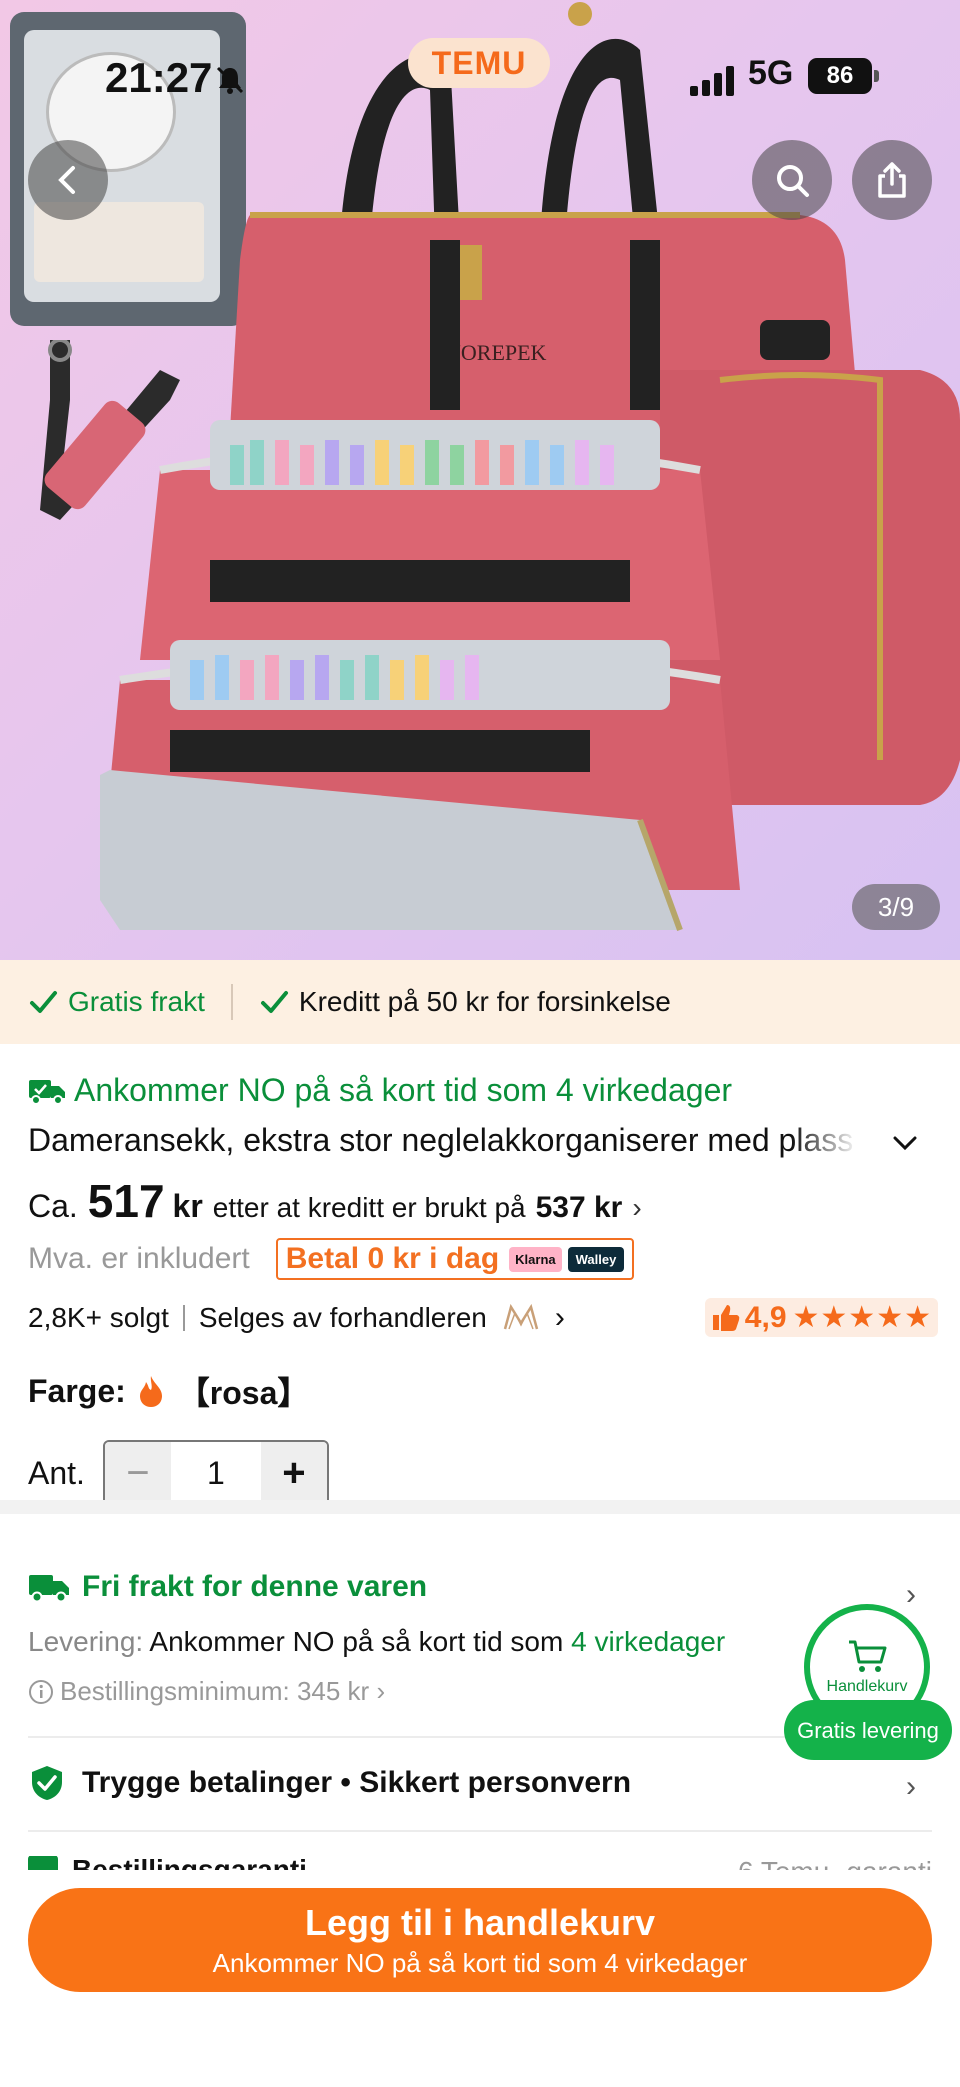  I want to click on search-icon, so click(793, 181).